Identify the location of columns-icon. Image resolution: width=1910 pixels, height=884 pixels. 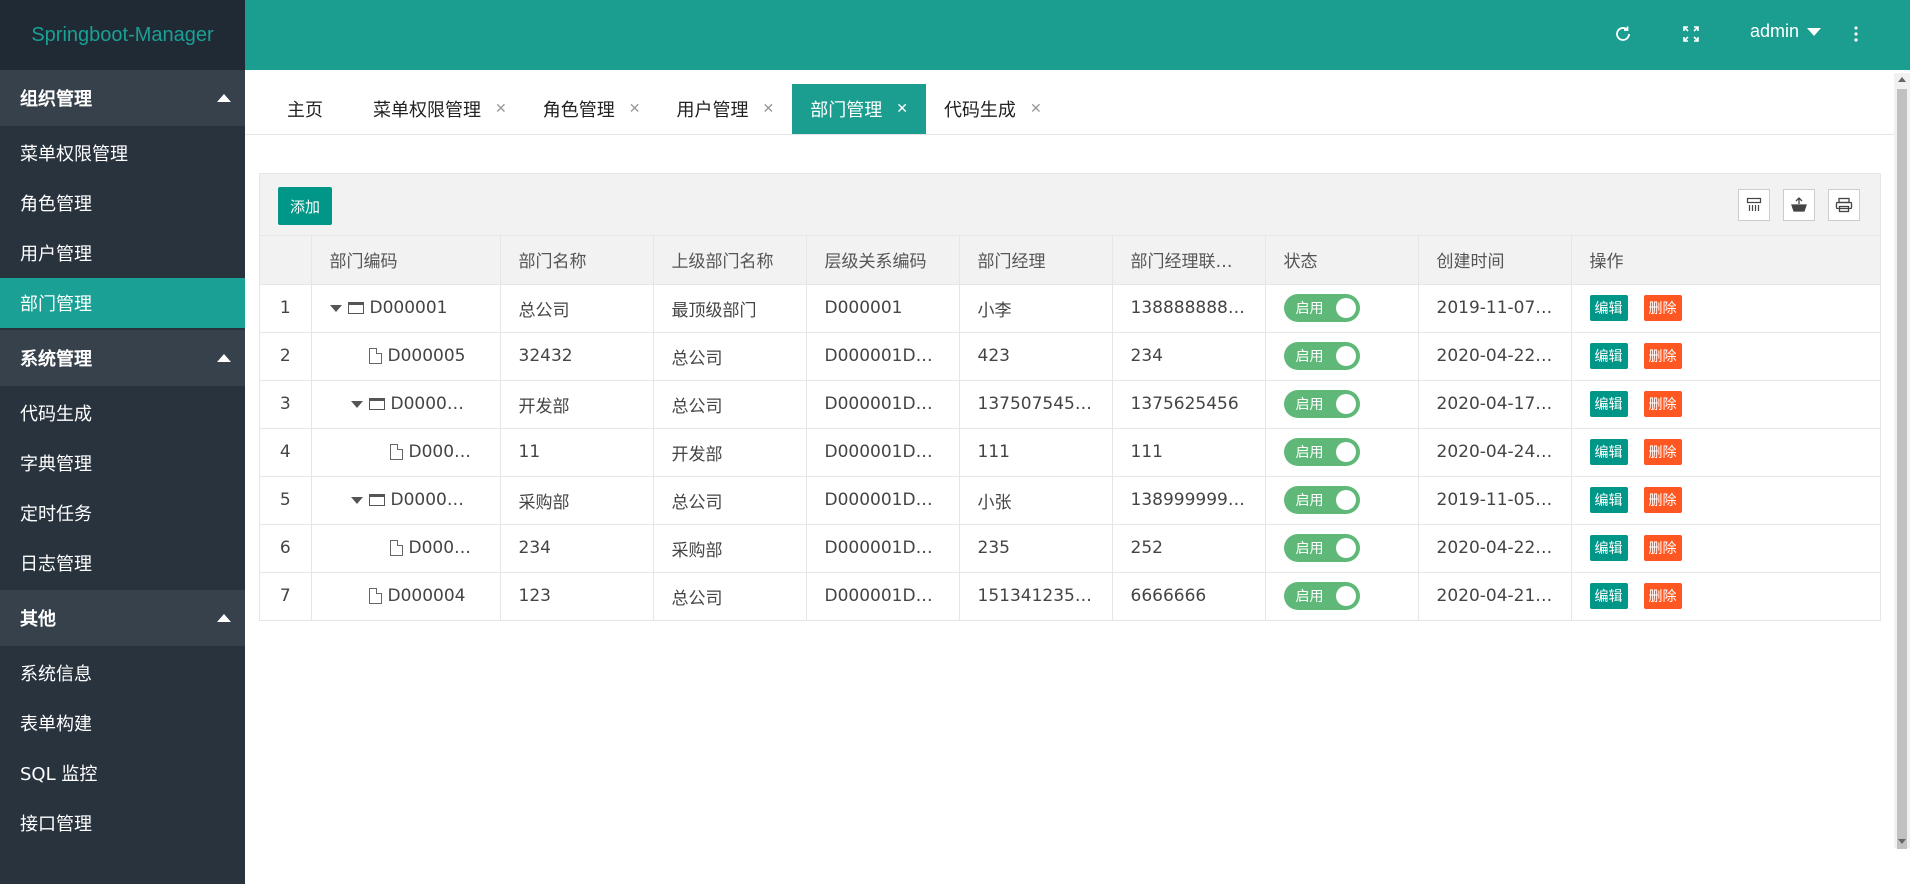
(1754, 205).